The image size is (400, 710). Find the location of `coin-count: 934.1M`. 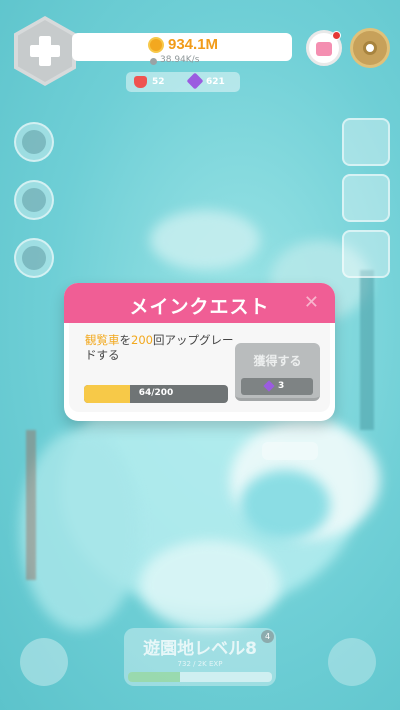

coin-count: 934.1M is located at coordinates (193, 44).